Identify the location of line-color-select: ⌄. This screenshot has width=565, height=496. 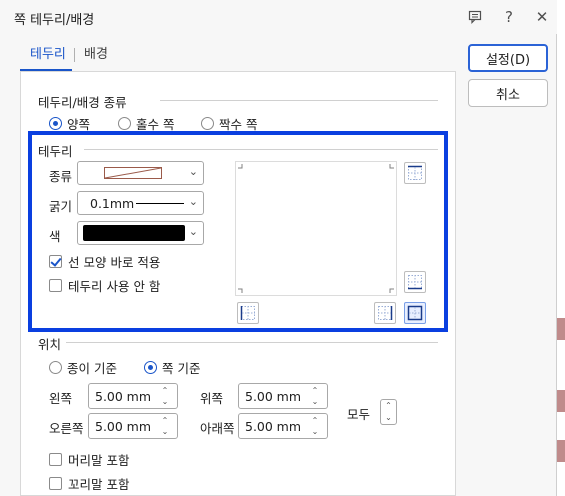
(140, 233).